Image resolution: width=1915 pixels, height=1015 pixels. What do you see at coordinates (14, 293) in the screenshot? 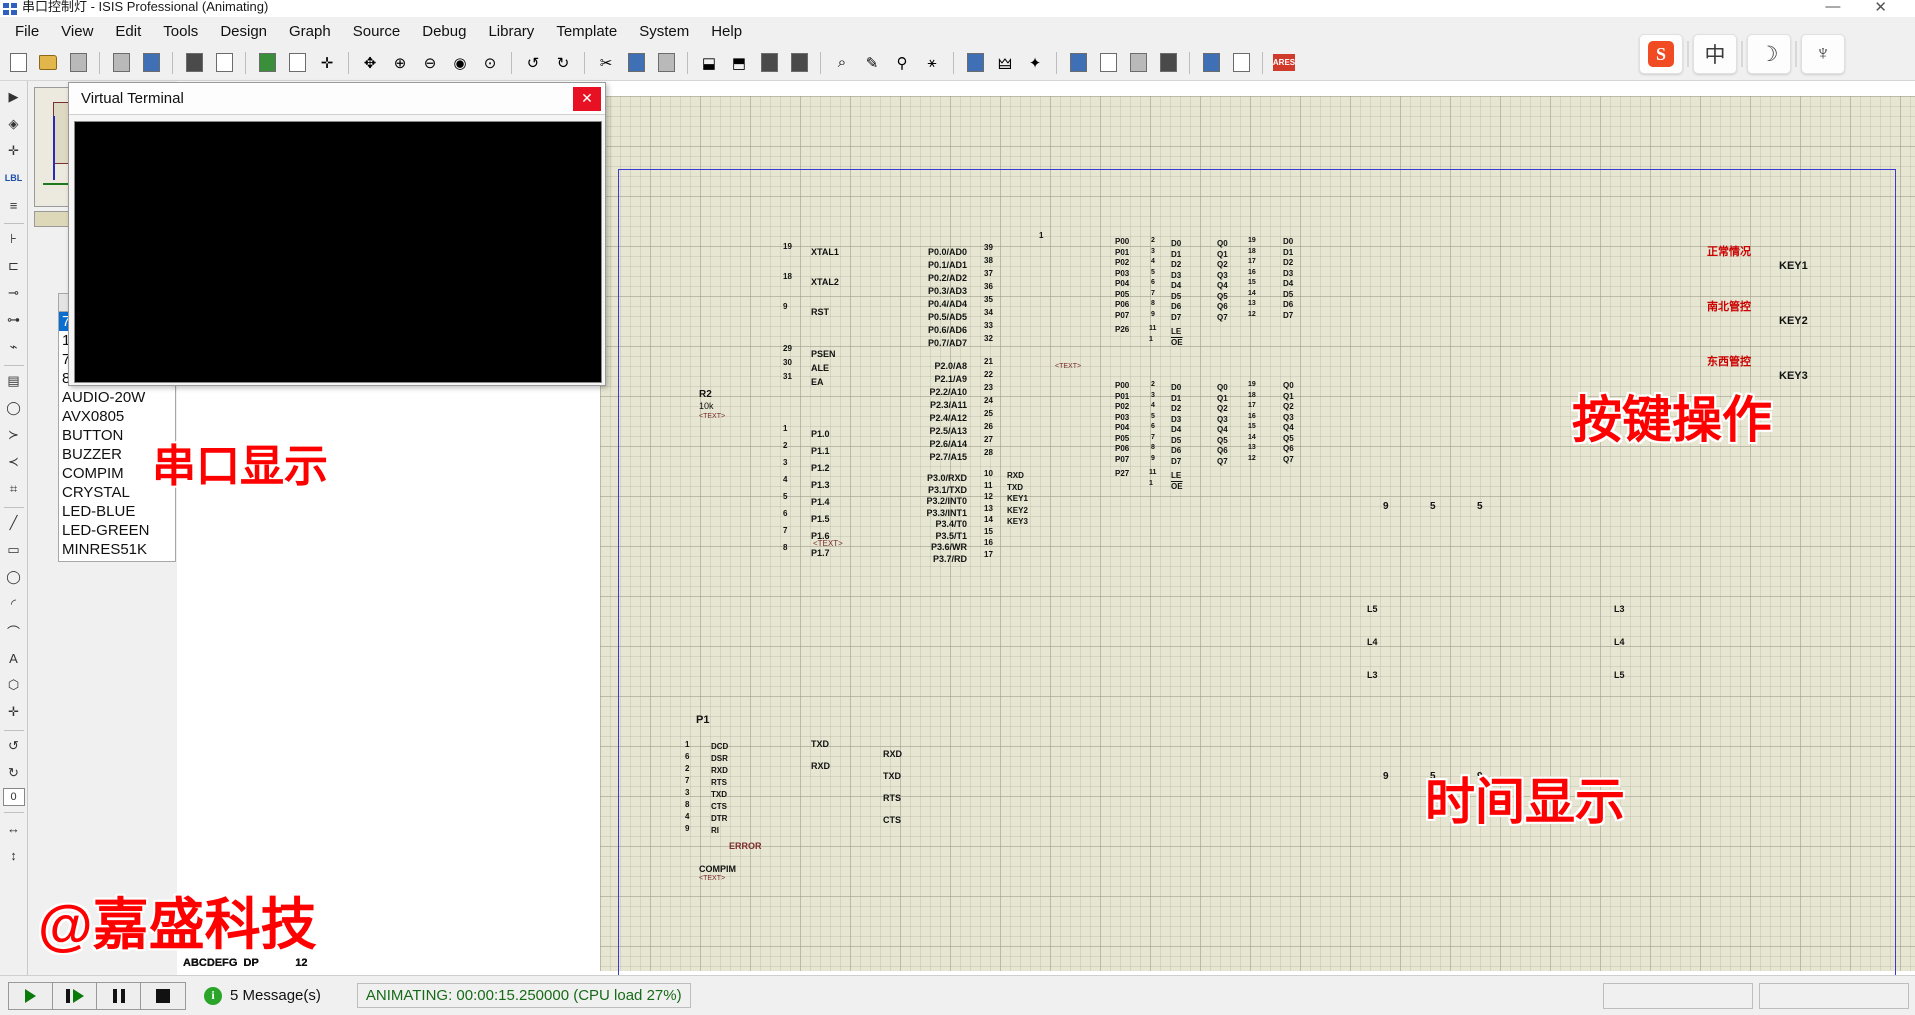
I see `terminal-icon: ⊸` at bounding box center [14, 293].